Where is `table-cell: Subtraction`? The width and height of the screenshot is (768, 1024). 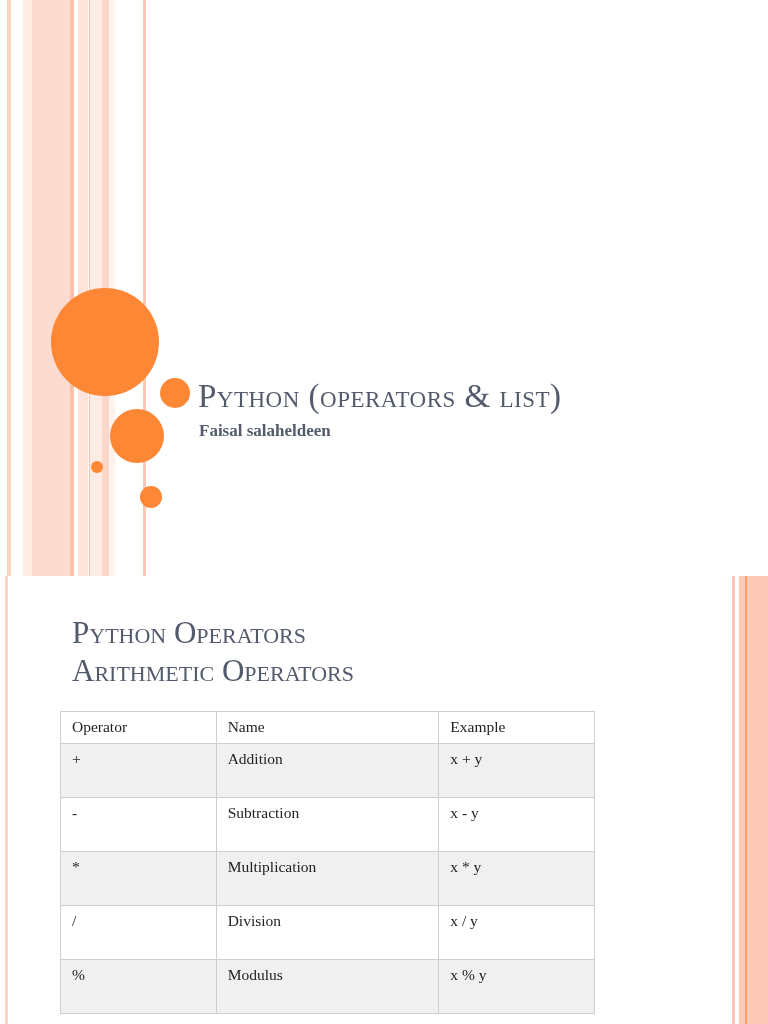
table-cell: Subtraction is located at coordinates (327, 824).